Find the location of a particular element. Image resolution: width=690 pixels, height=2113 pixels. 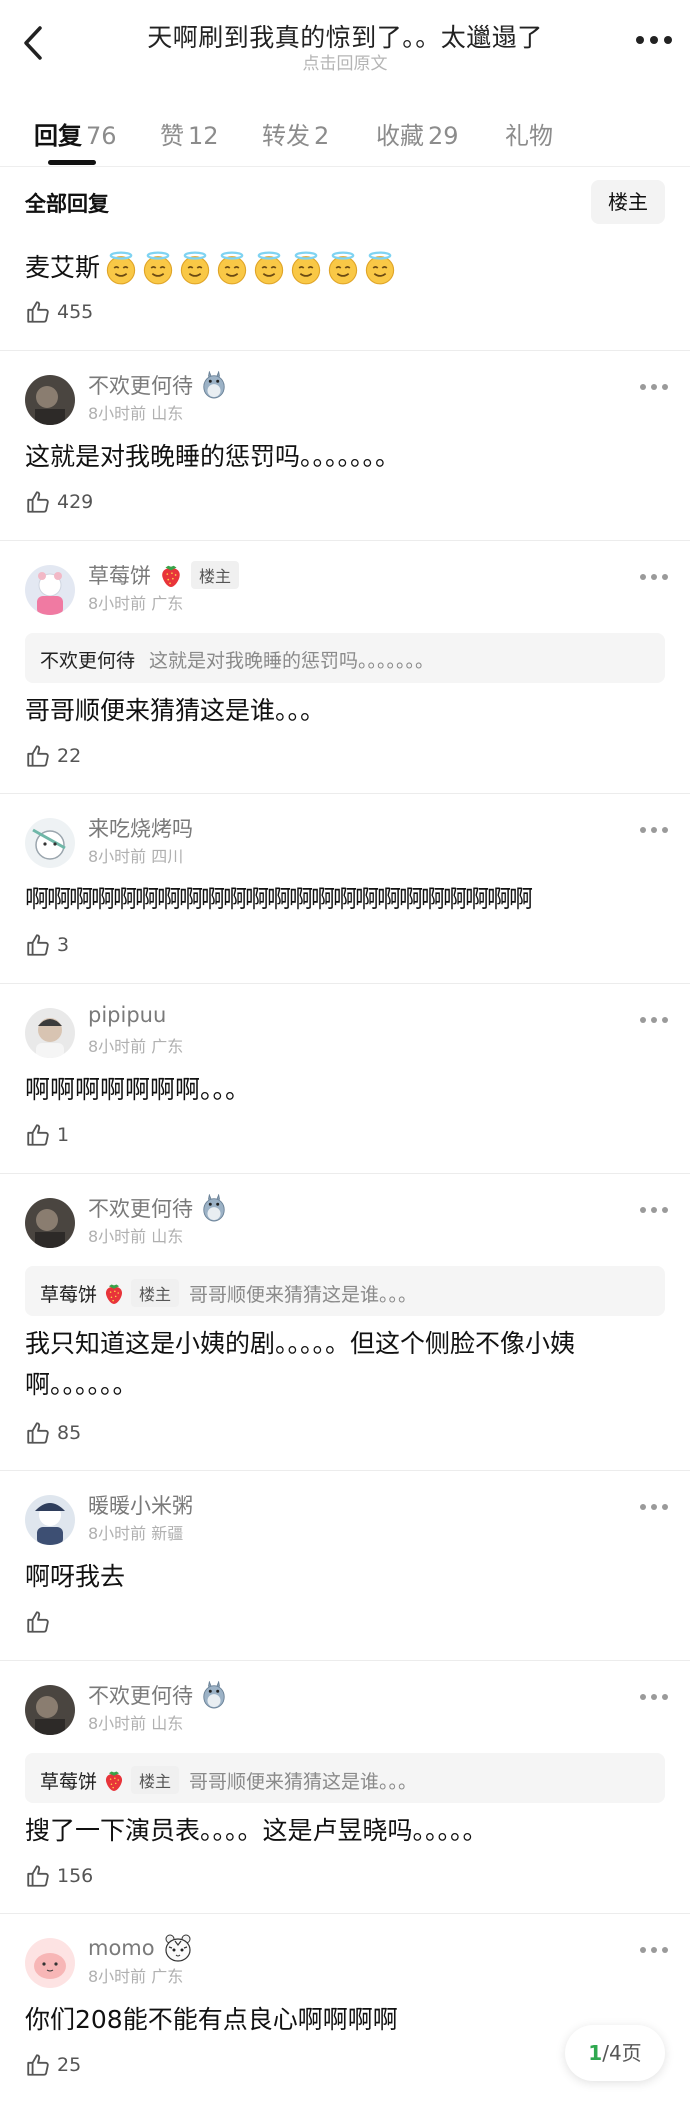

comment-text: 搜了一下演员表。。。。这是卢昱晓吗。。。。。 is located at coordinates (345, 1830).